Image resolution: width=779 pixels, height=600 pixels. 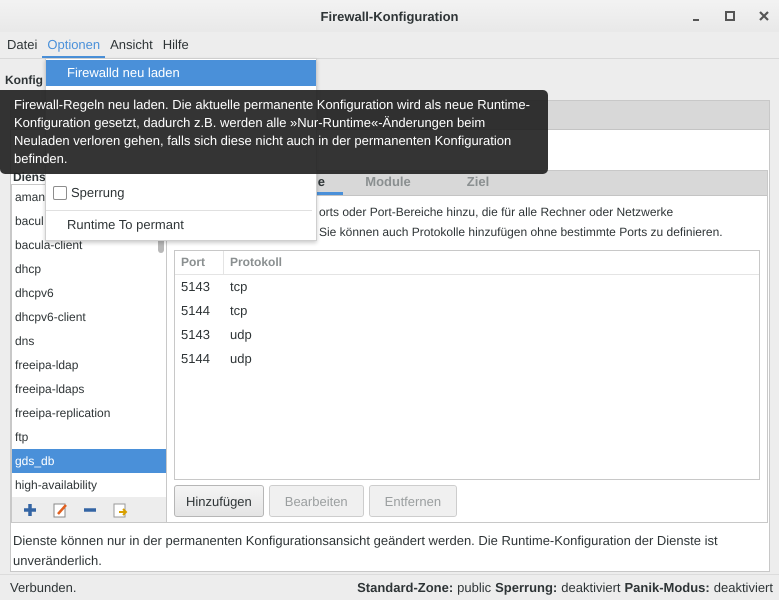 What do you see at coordinates (496, 212) in the screenshot?
I see `description-text: orts oder Port-Bereiche hinzu, die für alle Rechner oder Netzwerke` at bounding box center [496, 212].